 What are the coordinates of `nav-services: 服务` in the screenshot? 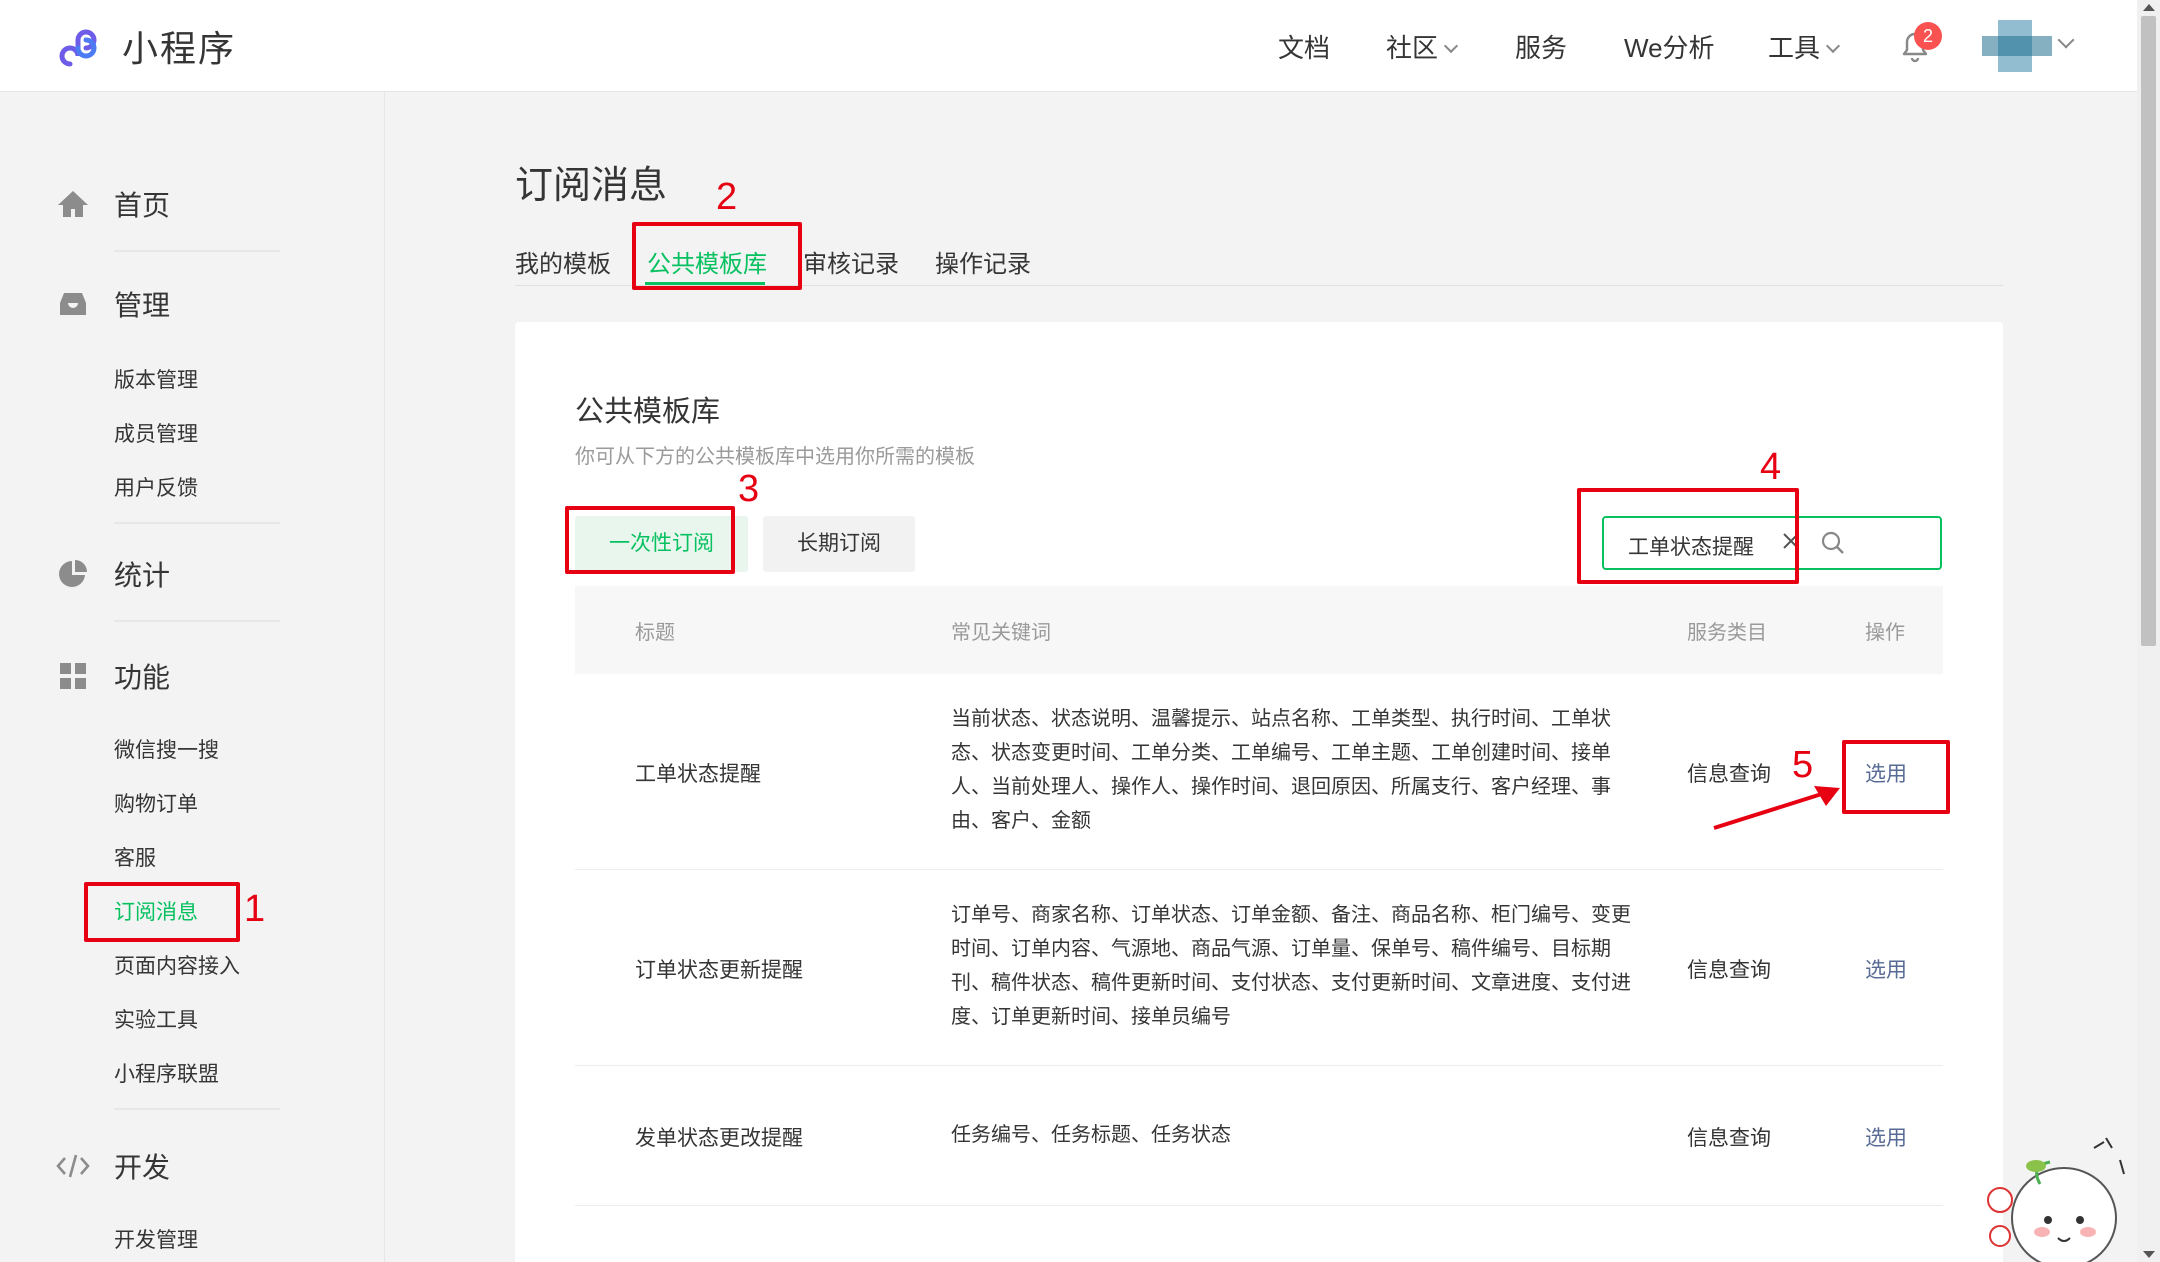 It's located at (1541, 46).